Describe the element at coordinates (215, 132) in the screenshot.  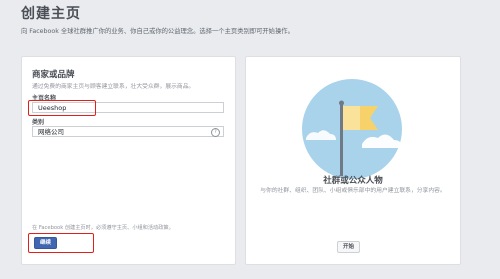
I see `question-circle-icon: ?` at that location.